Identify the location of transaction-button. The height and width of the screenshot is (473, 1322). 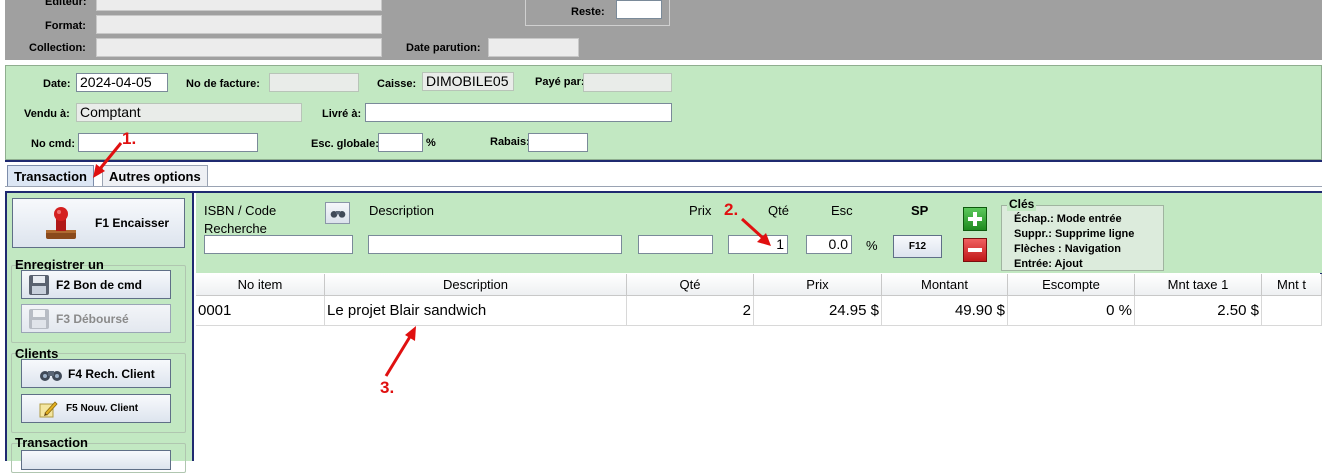
(96, 460).